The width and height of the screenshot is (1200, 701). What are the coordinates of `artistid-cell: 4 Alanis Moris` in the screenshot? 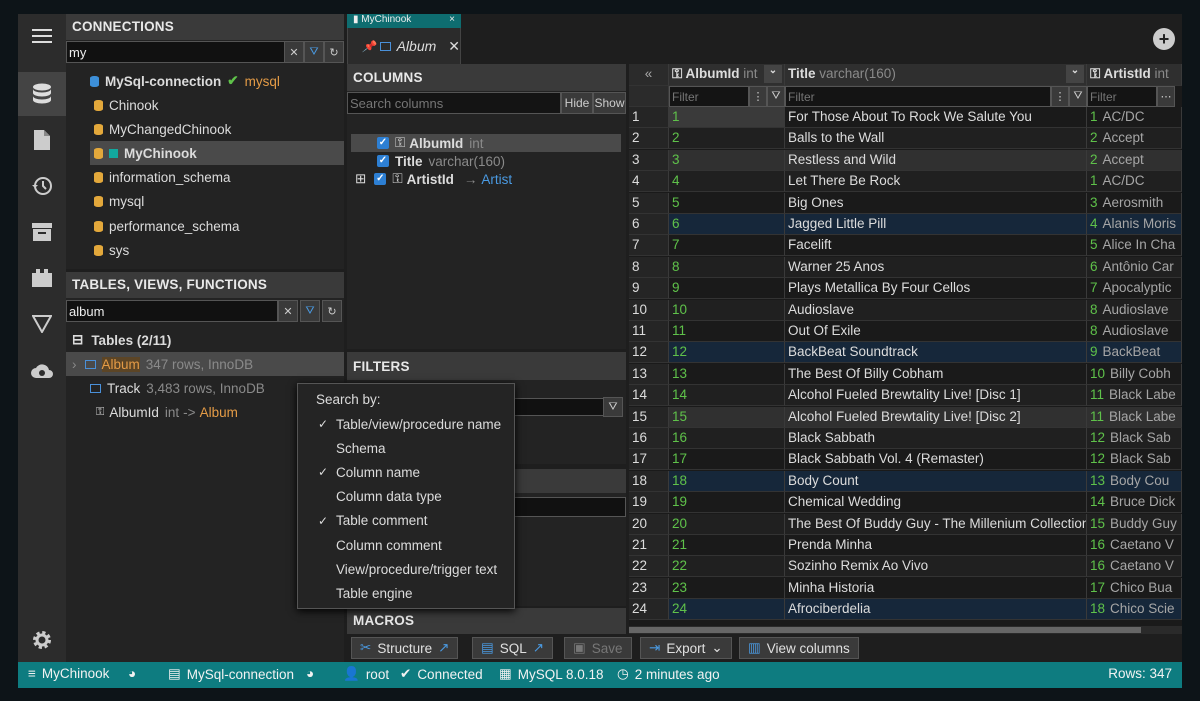 It's located at (1134, 224).